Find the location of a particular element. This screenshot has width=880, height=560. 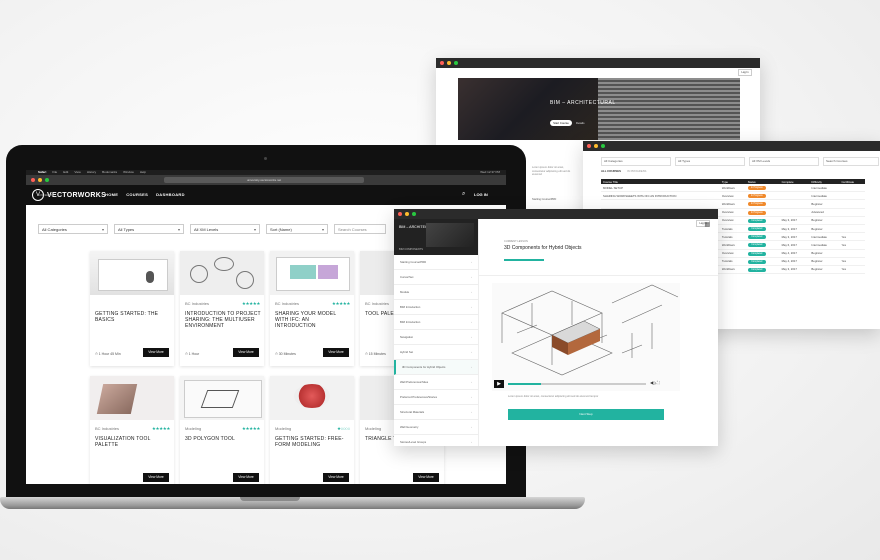

course-nav-item: Starting Course/PRD is located at coordinates (544, 199).